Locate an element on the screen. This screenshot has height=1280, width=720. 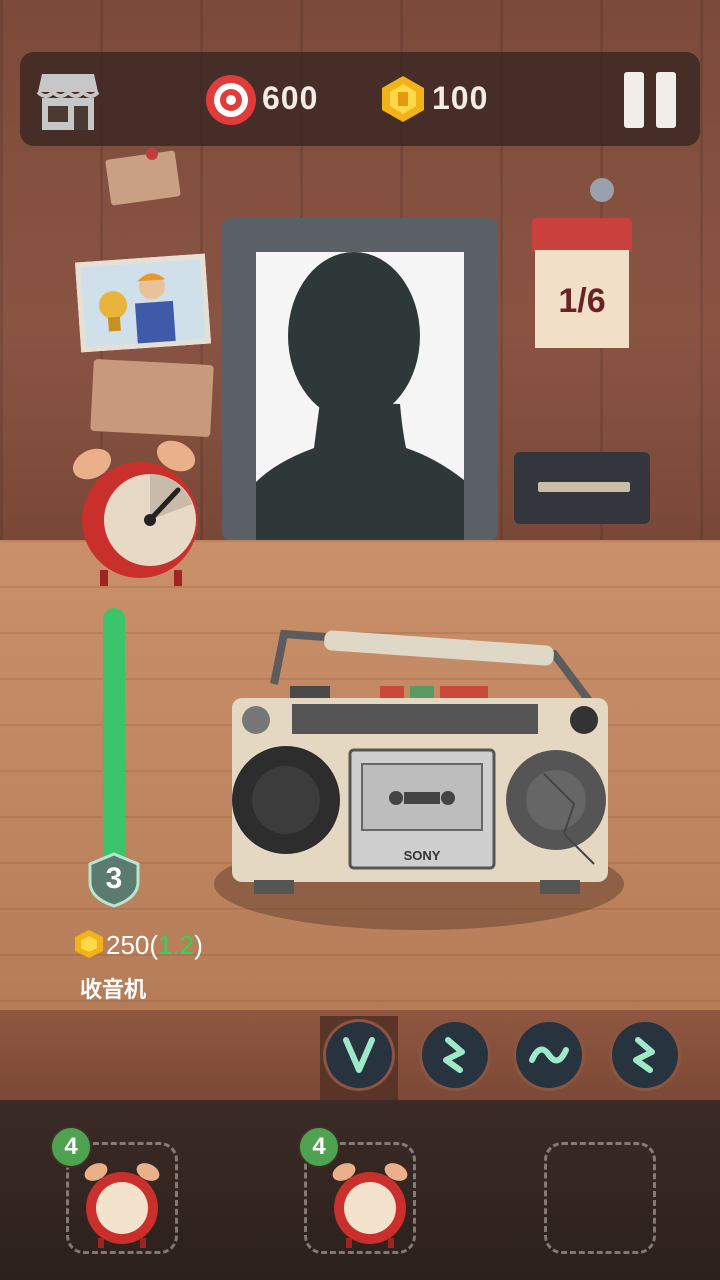
v-gesture-icon is located at coordinates (359, 1055).